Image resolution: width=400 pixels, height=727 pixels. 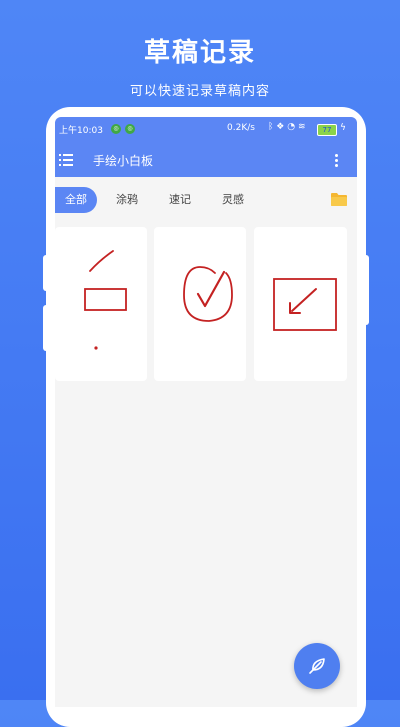 I want to click on category-tabs: 全部 涂鸦 速记 灵感, so click(x=206, y=199).